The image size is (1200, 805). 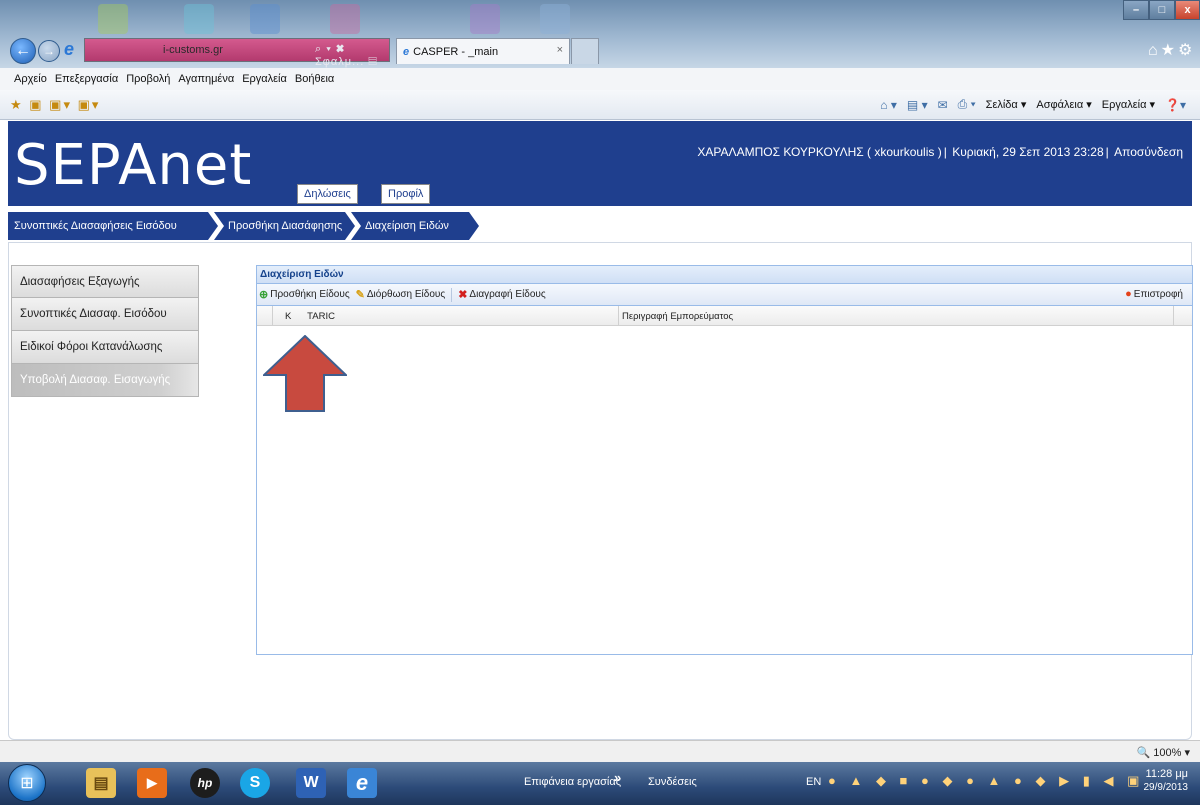 What do you see at coordinates (967, 104) in the screenshot?
I see `print-icon: ⎙ ▾` at bounding box center [967, 104].